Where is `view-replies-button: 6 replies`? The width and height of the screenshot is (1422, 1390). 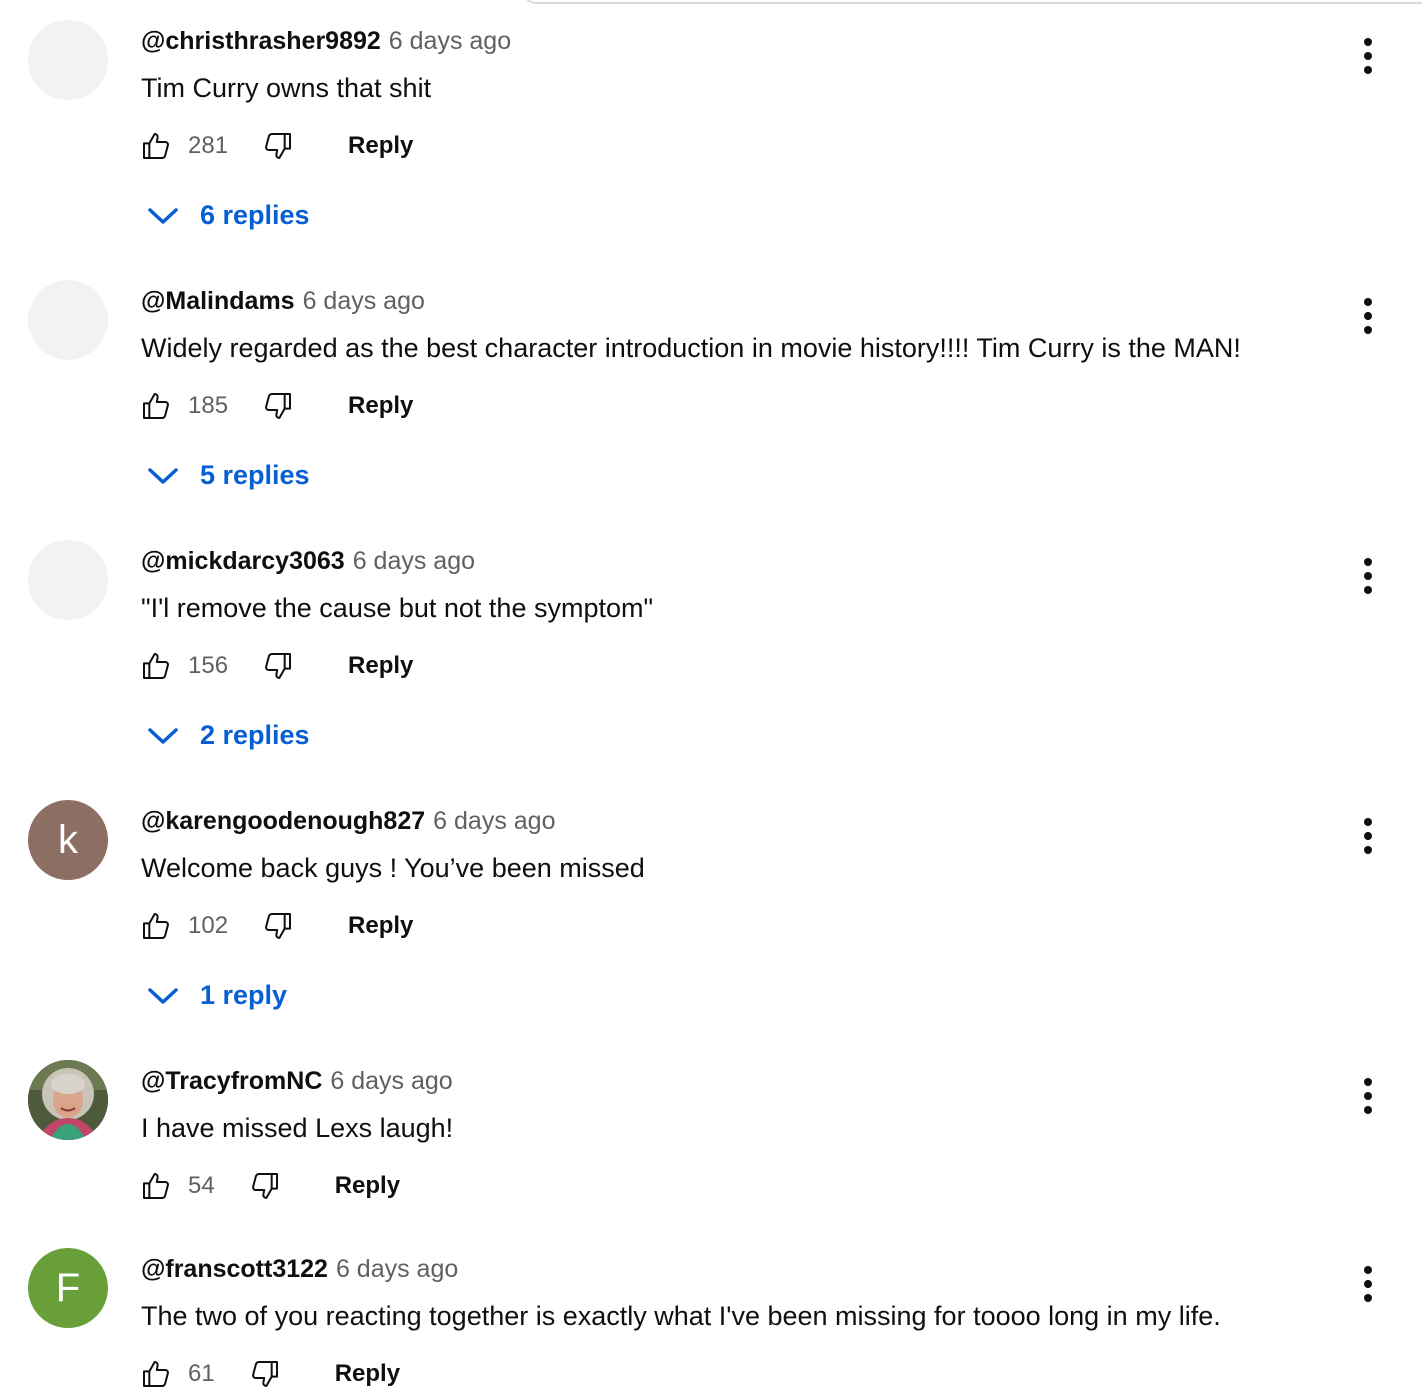 view-replies-button: 6 replies is located at coordinates (228, 215).